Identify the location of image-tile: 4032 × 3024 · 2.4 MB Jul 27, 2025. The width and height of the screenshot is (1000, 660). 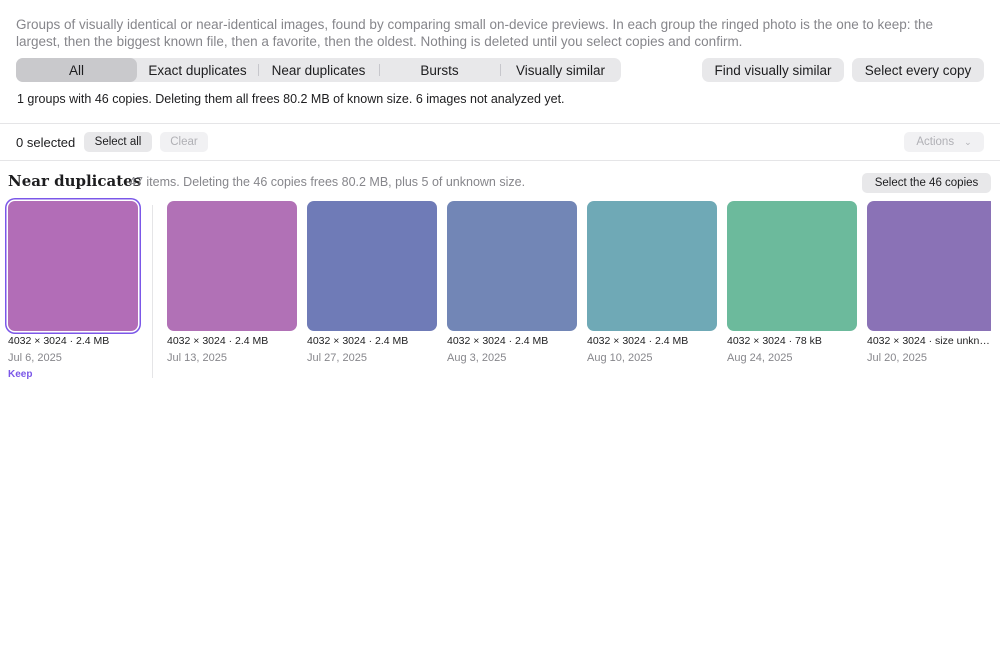
(372, 282).